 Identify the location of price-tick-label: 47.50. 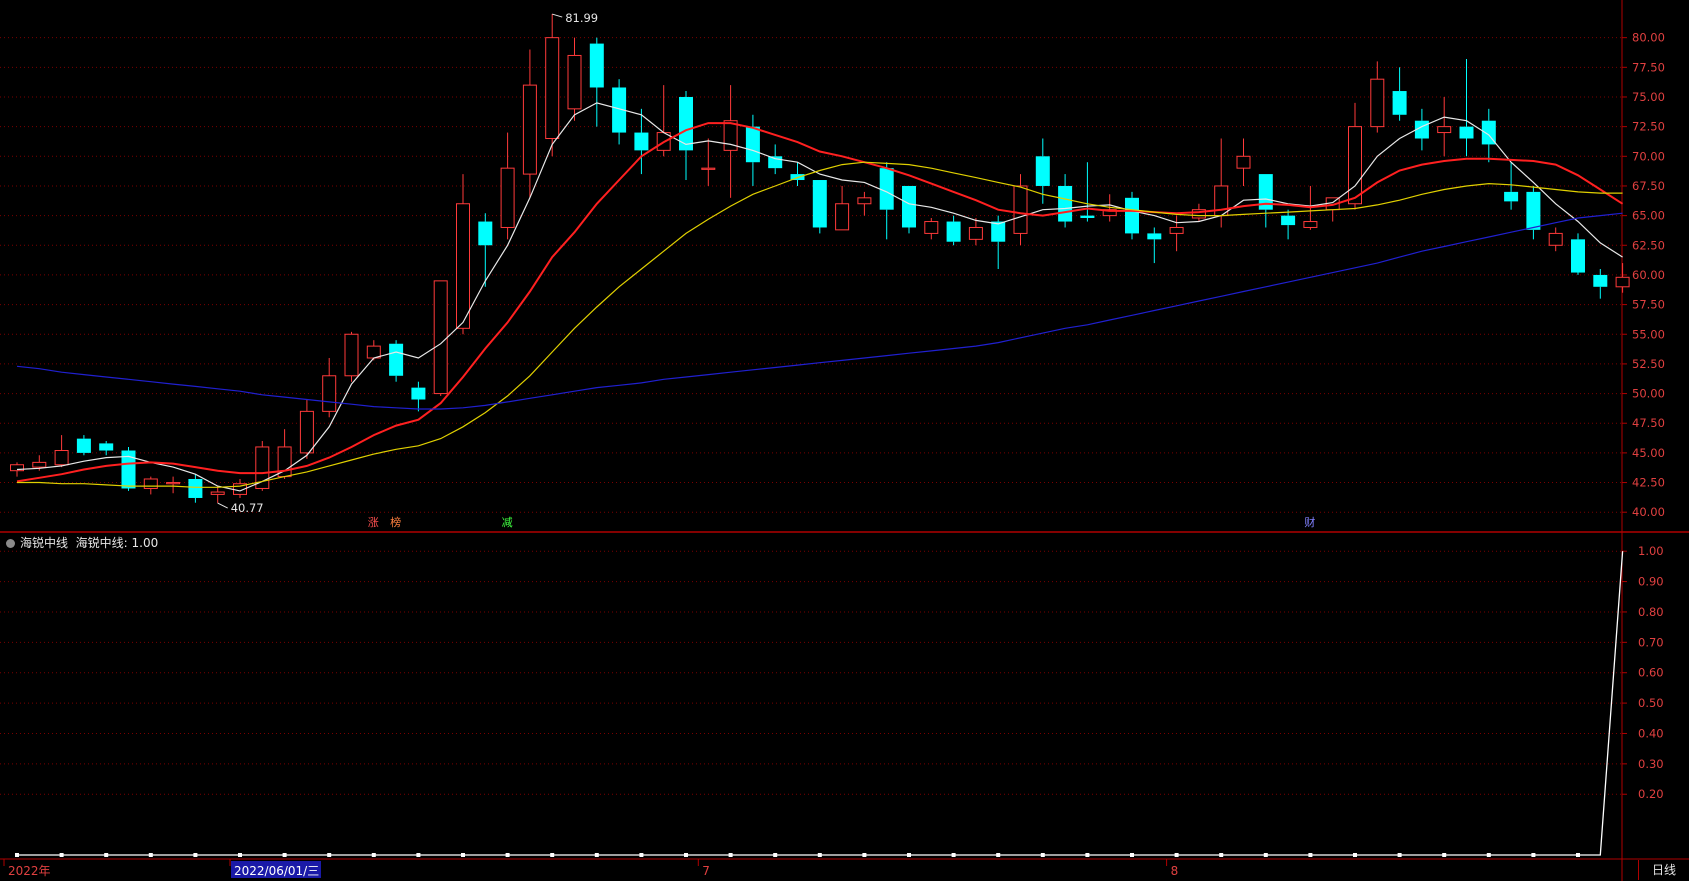
(1648, 423).